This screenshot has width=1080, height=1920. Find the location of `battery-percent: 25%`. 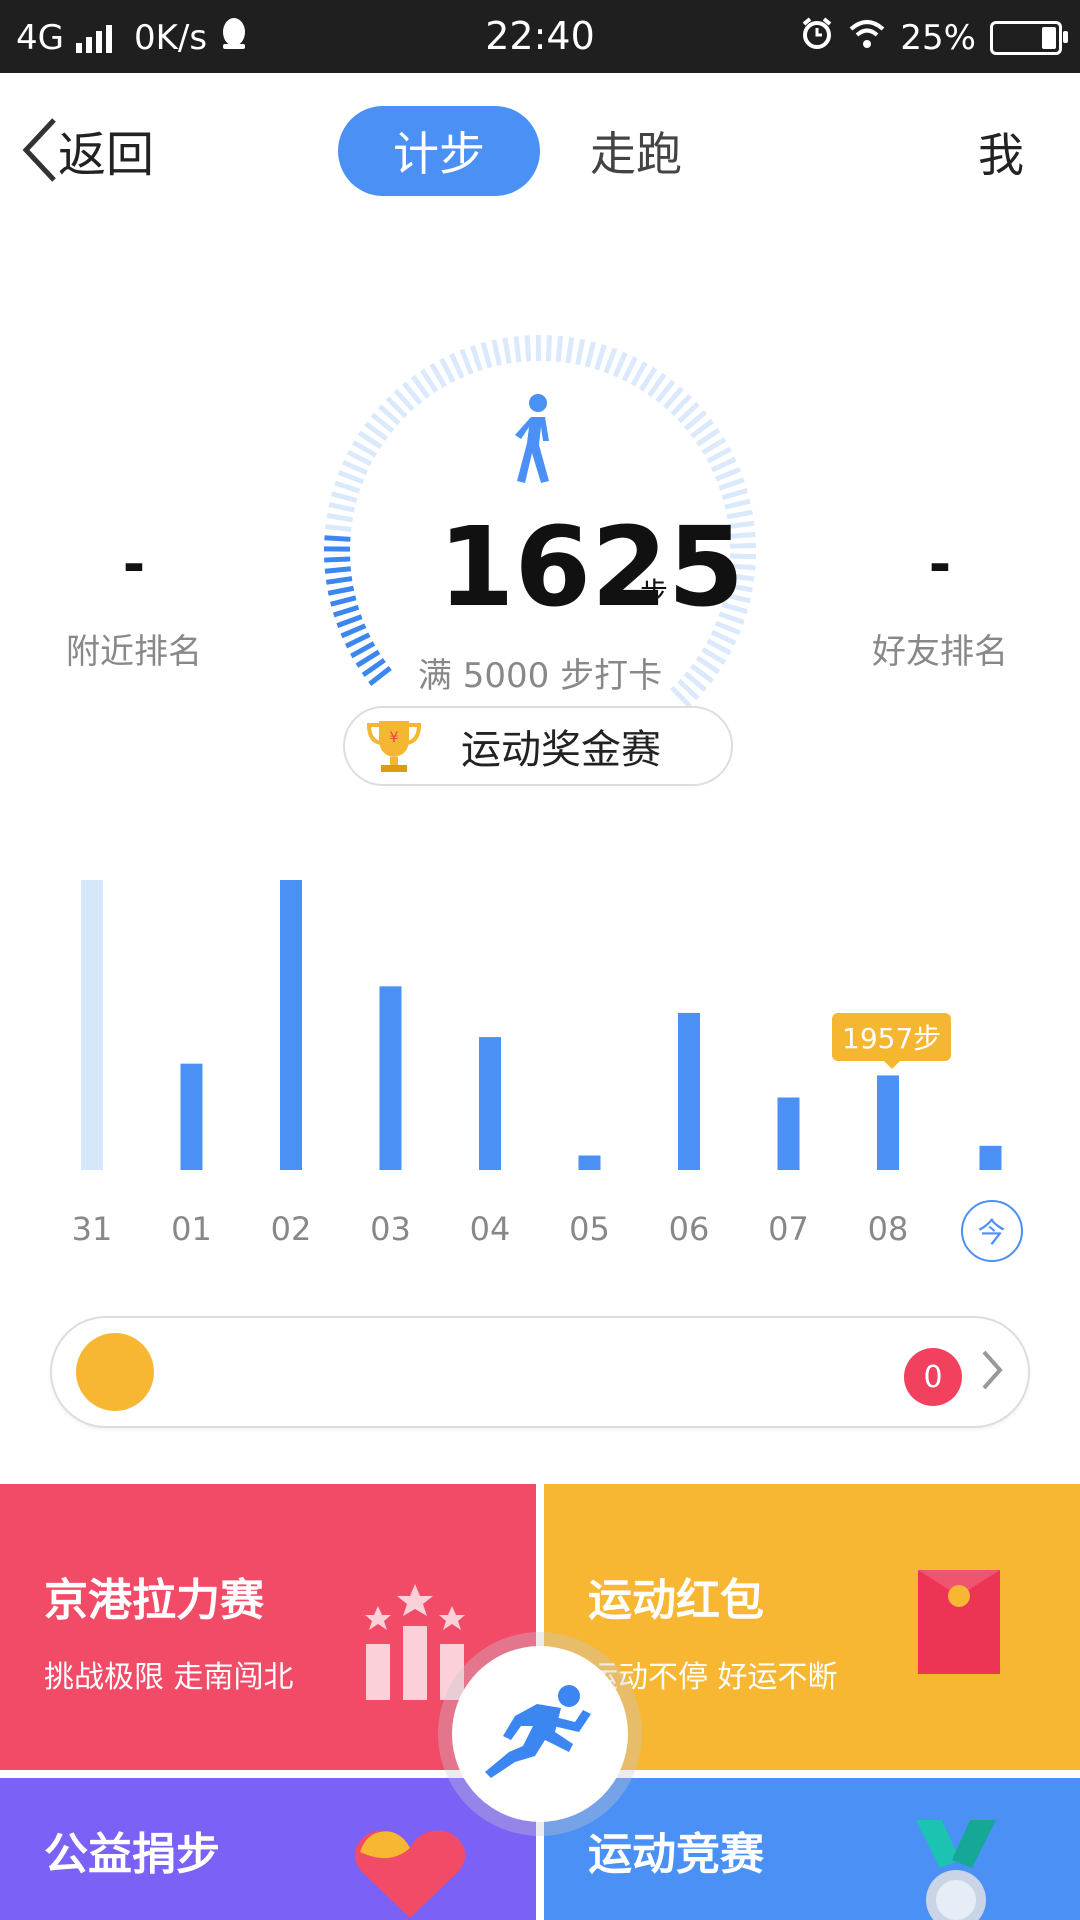

battery-percent: 25% is located at coordinates (938, 37).